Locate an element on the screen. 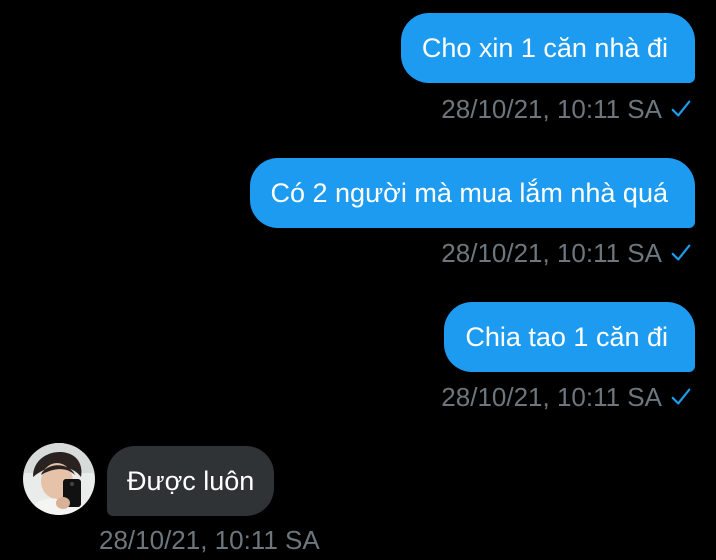 The height and width of the screenshot is (560, 716). message-text: Cho xin 1 căn nhà đi is located at coordinates (544, 48).